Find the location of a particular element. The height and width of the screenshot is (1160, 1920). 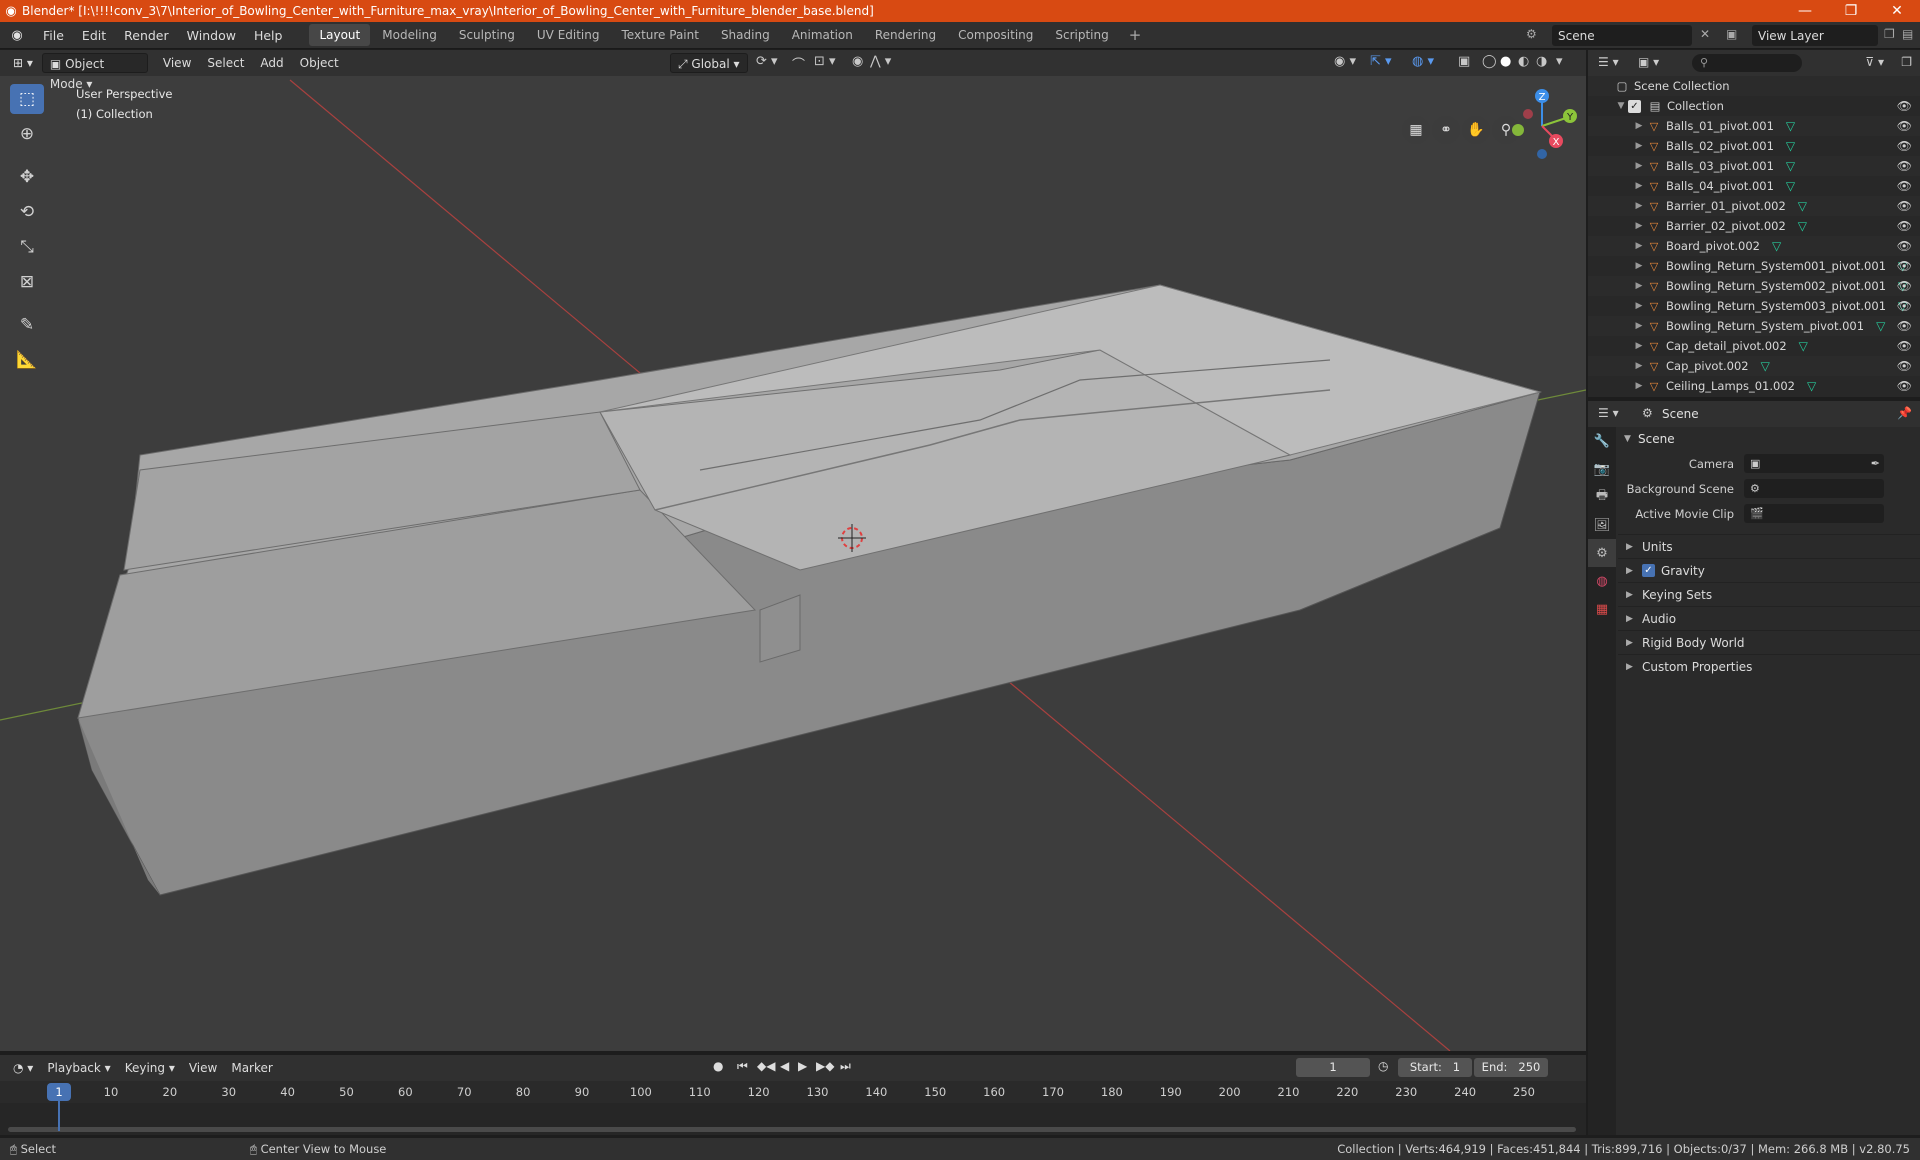

outliner-item: ▶ ▽ Board_pivot.002 ▽ 👁 is located at coordinates (1754, 246).